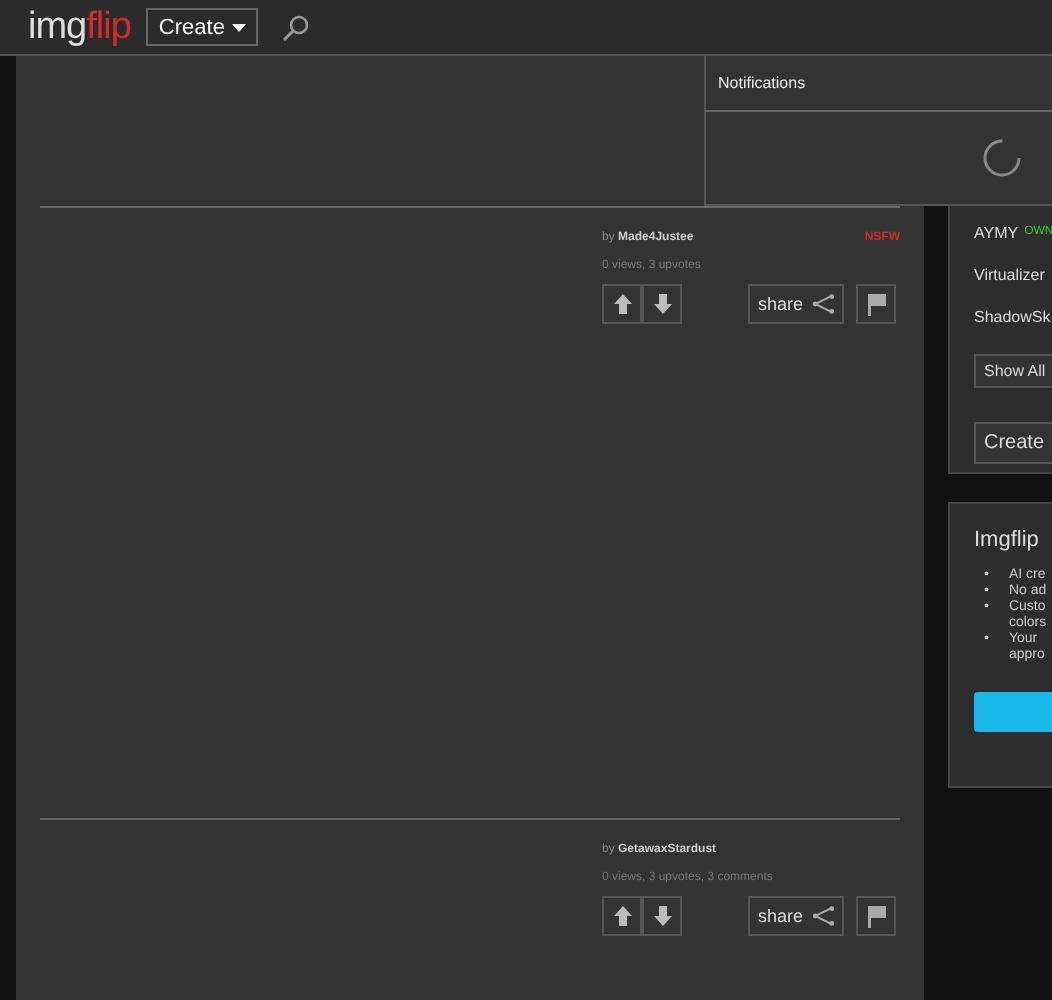 The image size is (1052, 1000). Describe the element at coordinates (296, 27) in the screenshot. I see `search-icon` at that location.